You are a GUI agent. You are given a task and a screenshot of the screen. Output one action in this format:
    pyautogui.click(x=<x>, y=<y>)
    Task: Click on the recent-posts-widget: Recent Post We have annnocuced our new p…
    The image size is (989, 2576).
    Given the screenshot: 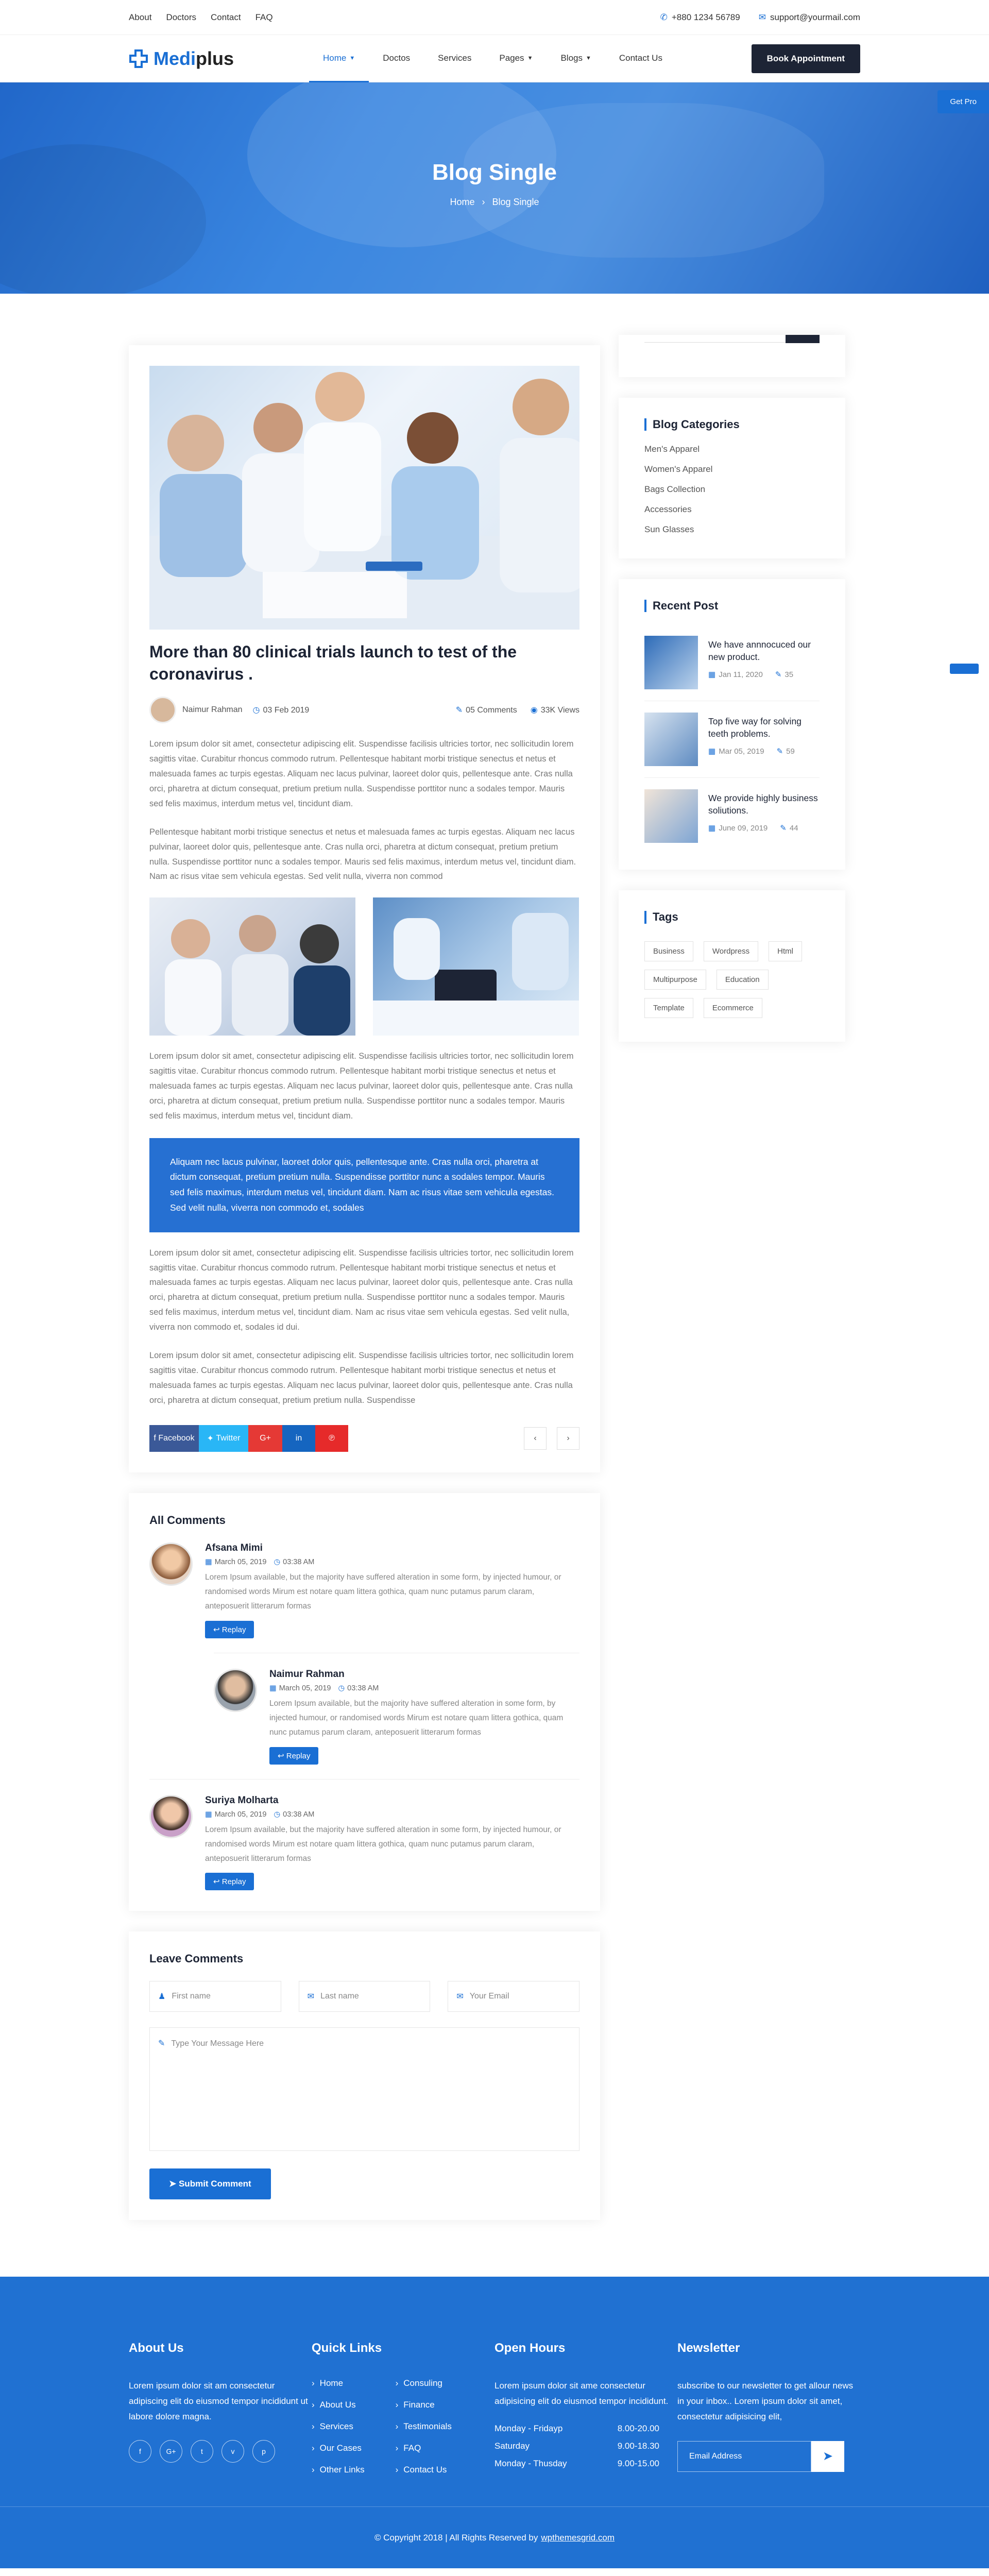 What is the action you would take?
    pyautogui.click(x=732, y=724)
    